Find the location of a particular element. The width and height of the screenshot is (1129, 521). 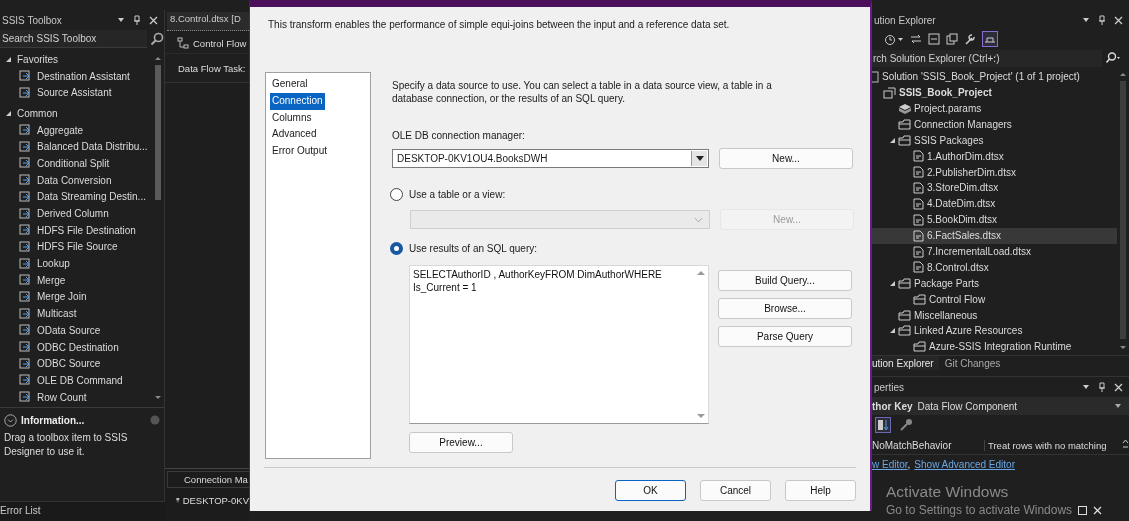

toolbox-item: ODBC Source is located at coordinates (76, 364).